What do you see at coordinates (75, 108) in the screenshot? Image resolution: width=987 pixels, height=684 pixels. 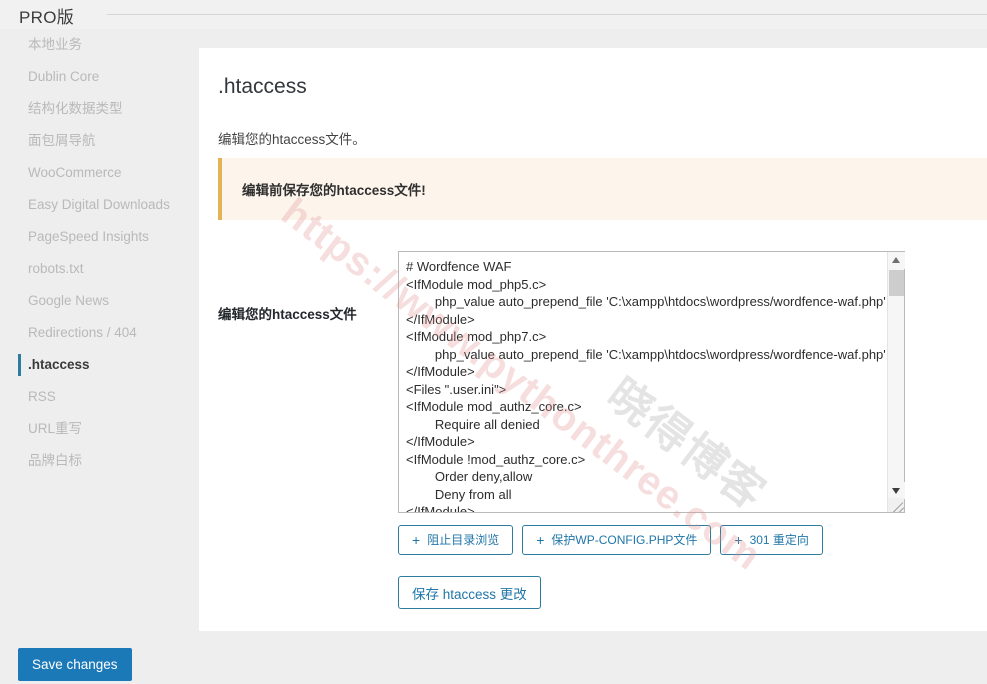 I see `sidebar-item-label: 结构化数据类型` at bounding box center [75, 108].